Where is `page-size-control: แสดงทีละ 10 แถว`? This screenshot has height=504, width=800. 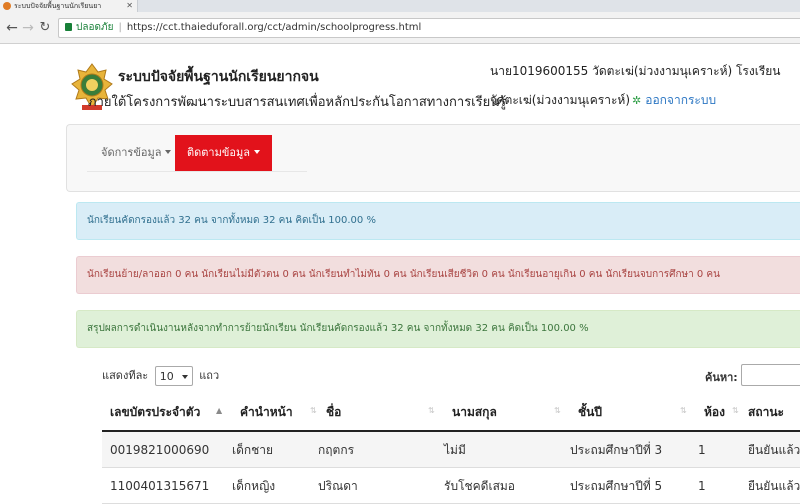 page-size-control: แสดงทีละ 10 แถว is located at coordinates (160, 376).